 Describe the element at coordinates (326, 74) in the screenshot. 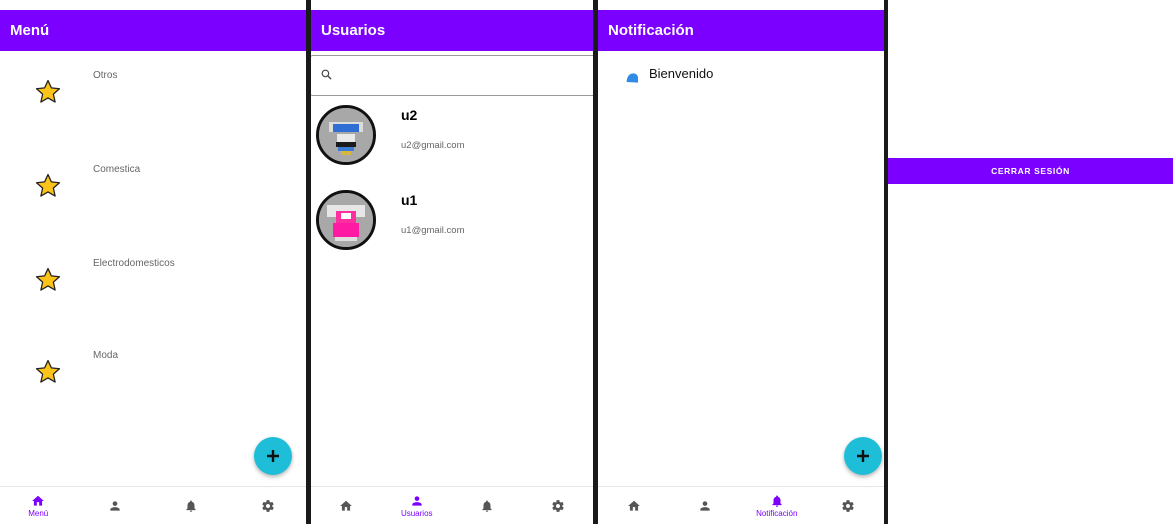

I see `search-icon` at that location.